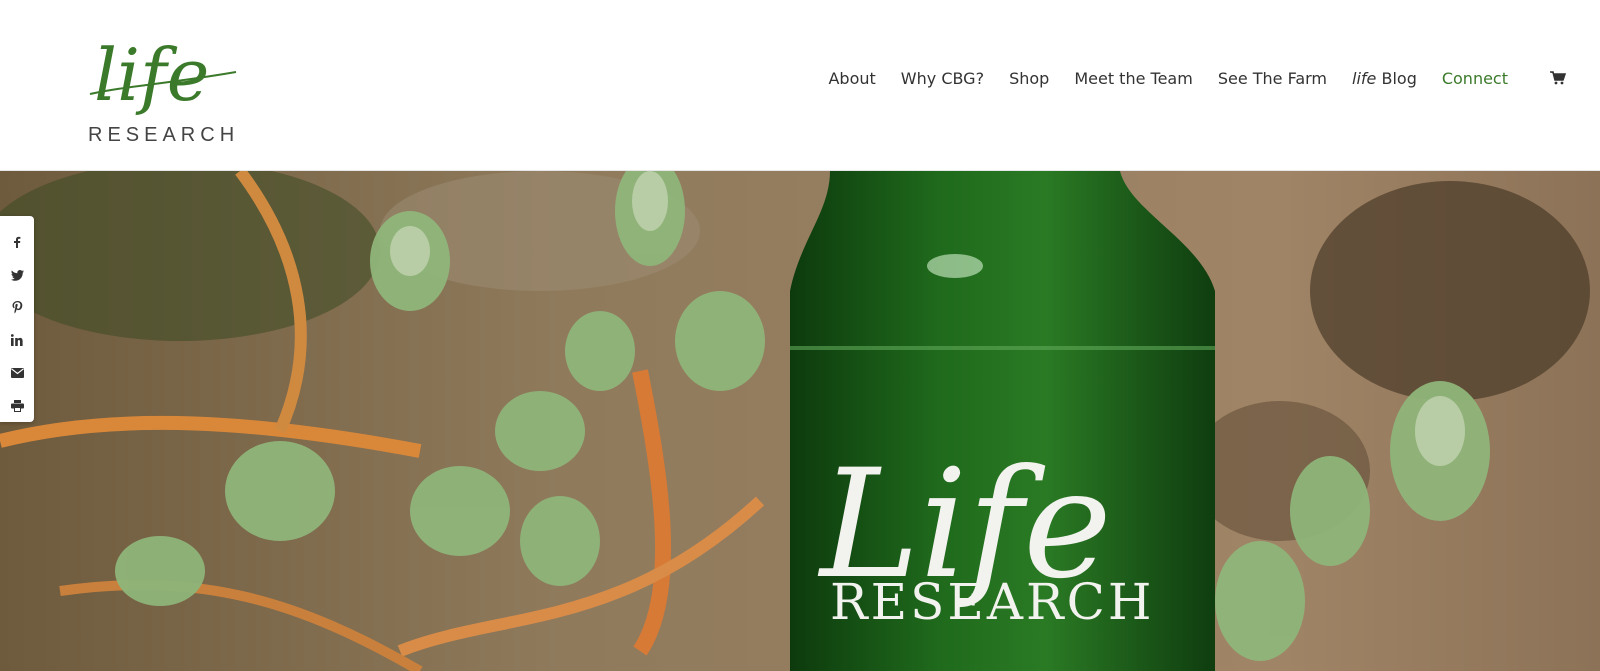 This screenshot has width=1600, height=671. I want to click on nav-blog: life Blog, so click(1384, 78).